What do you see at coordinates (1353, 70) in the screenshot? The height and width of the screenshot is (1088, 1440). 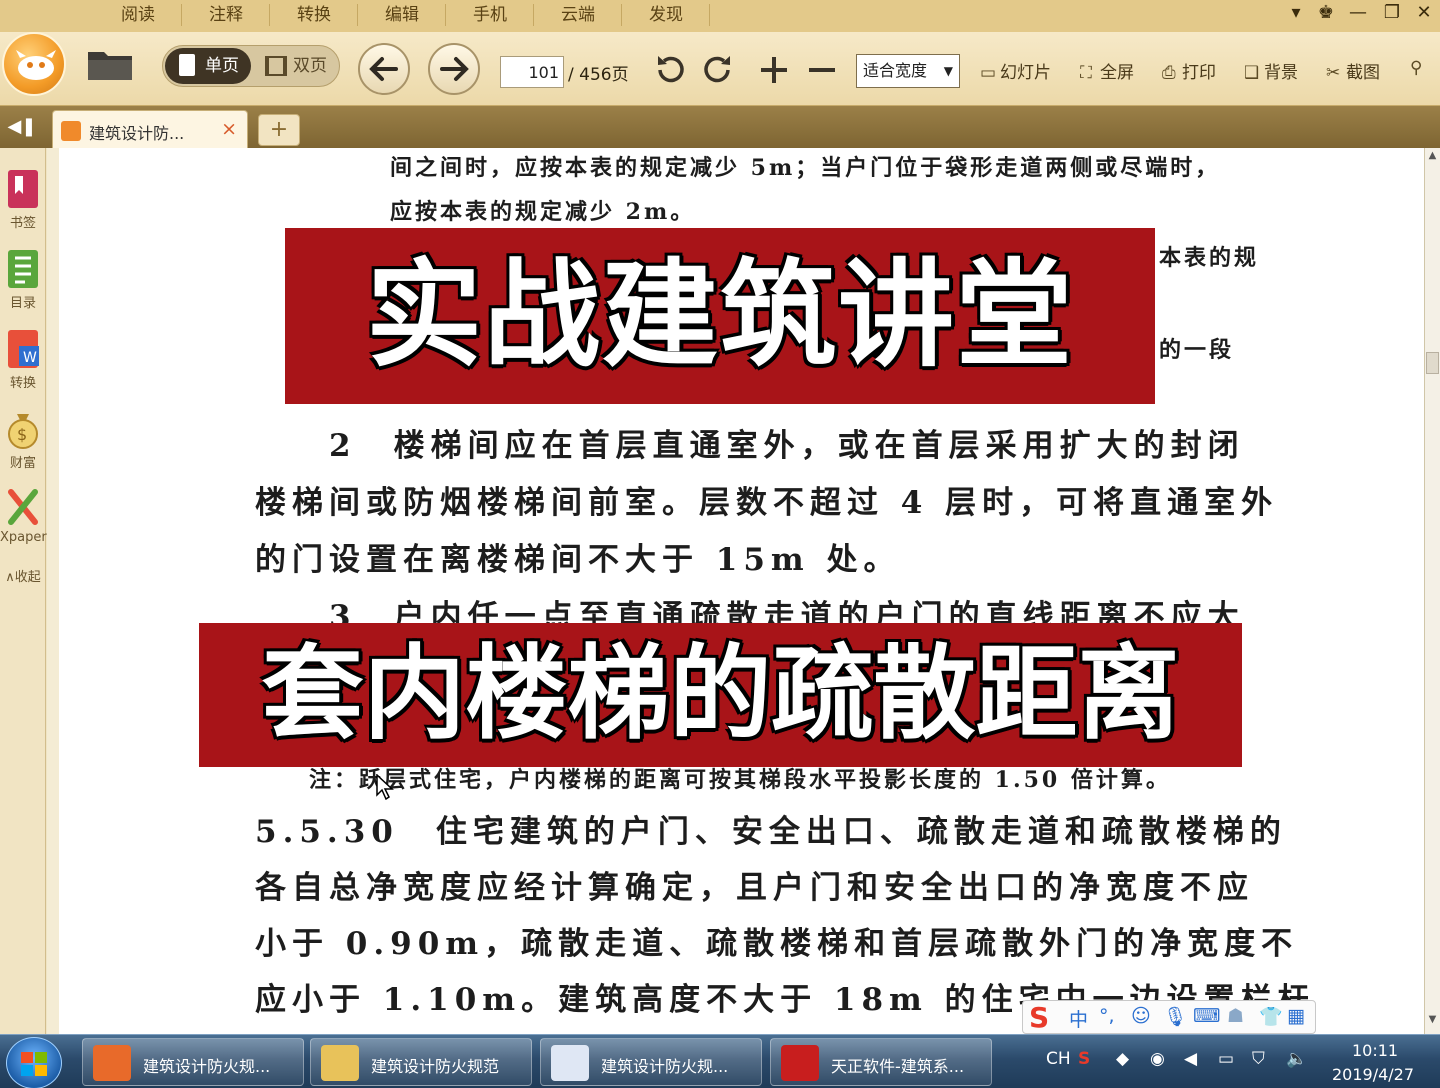 I see `screenshot-button: ✂ 截图` at bounding box center [1353, 70].